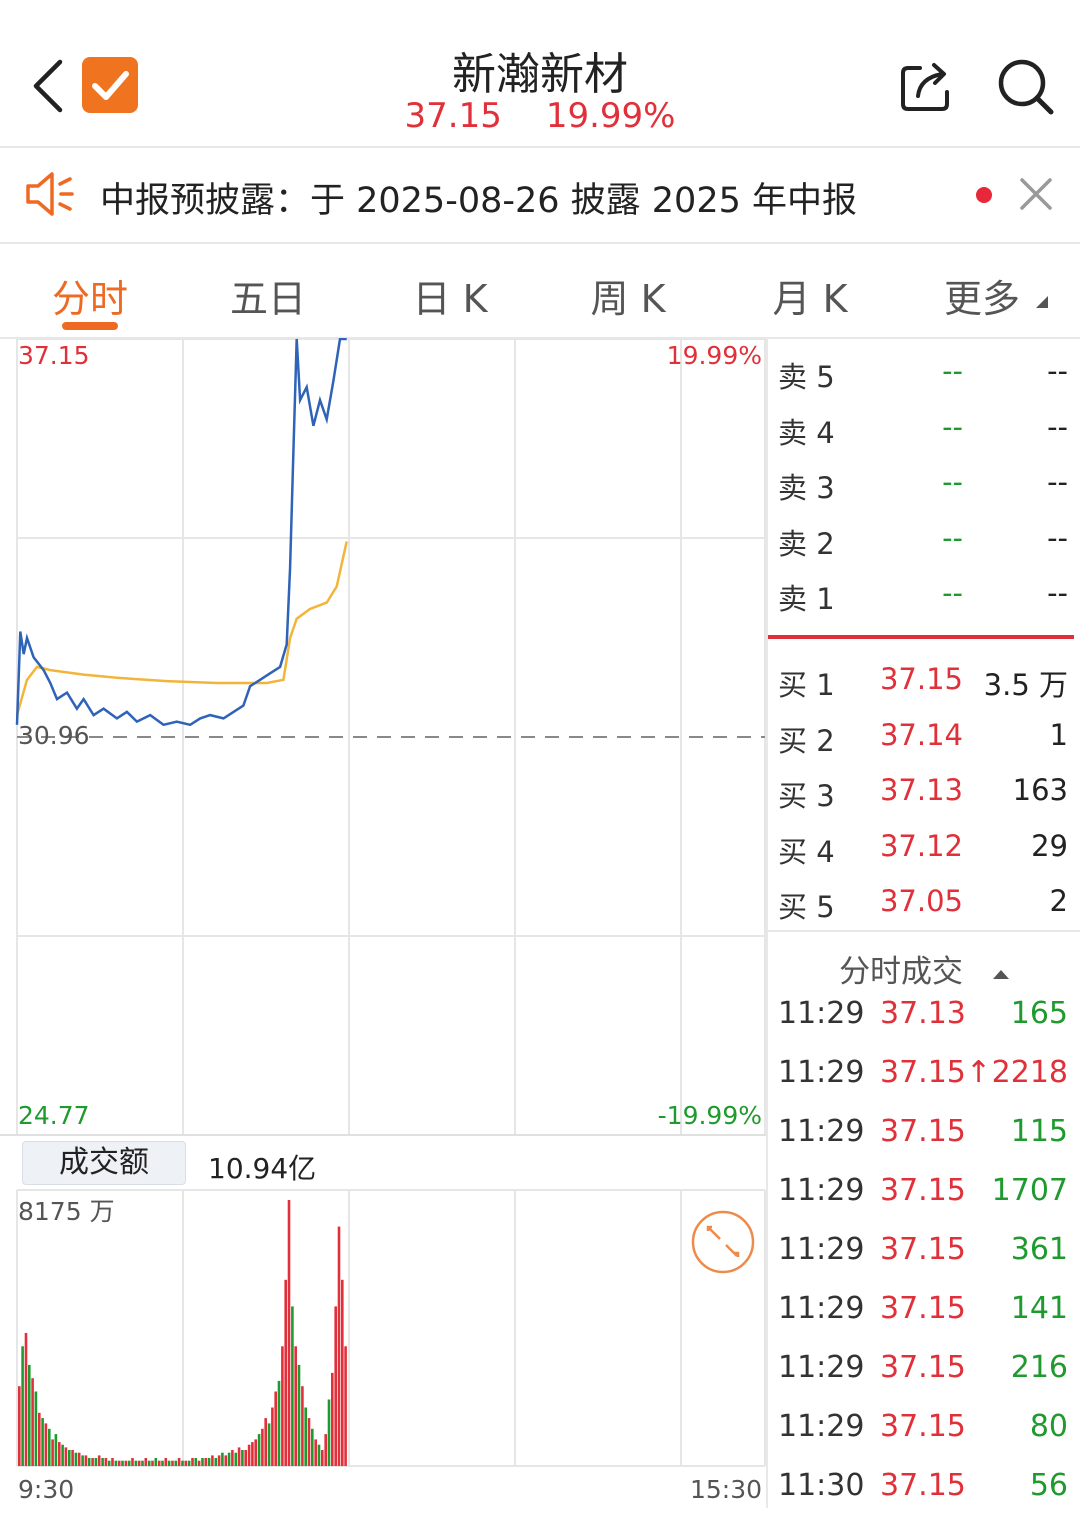 This screenshot has width=1080, height=1533. Describe the element at coordinates (925, 968) in the screenshot. I see `trades-header: 分时成交` at that location.